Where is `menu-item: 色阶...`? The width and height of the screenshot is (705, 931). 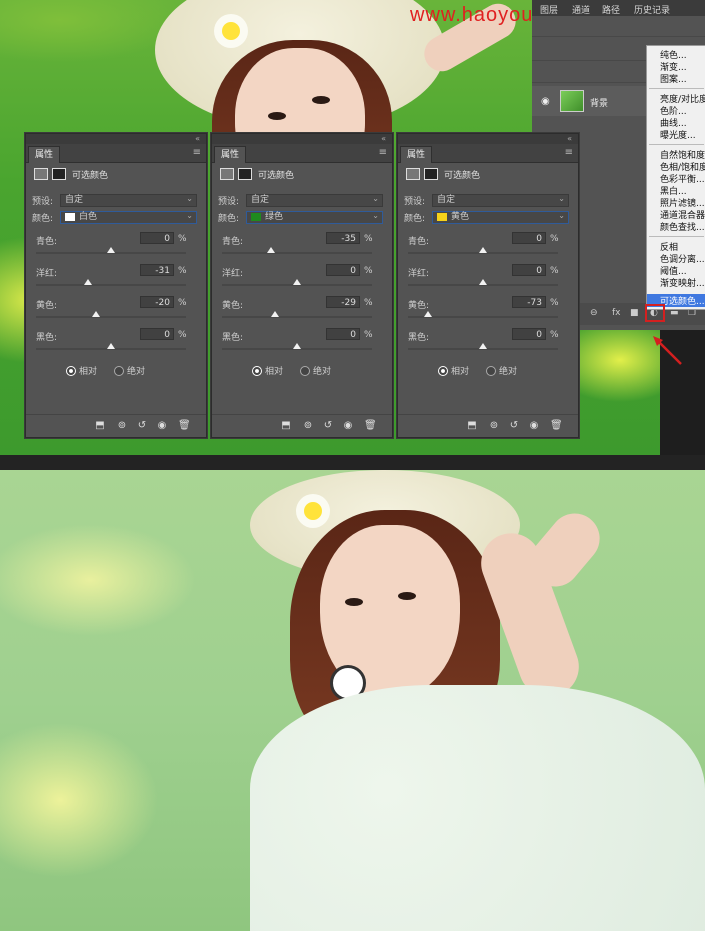
menu-item: 色阶... is located at coordinates (673, 112).